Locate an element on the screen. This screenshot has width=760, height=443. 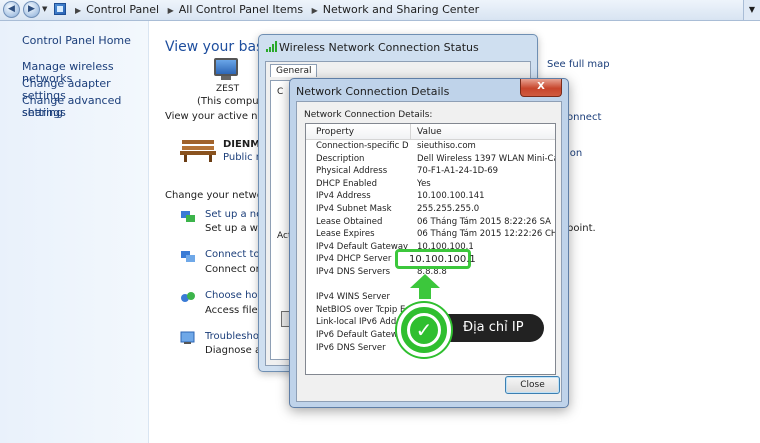
history-dropdown-icon: ▼ is located at coordinates (44, 9).